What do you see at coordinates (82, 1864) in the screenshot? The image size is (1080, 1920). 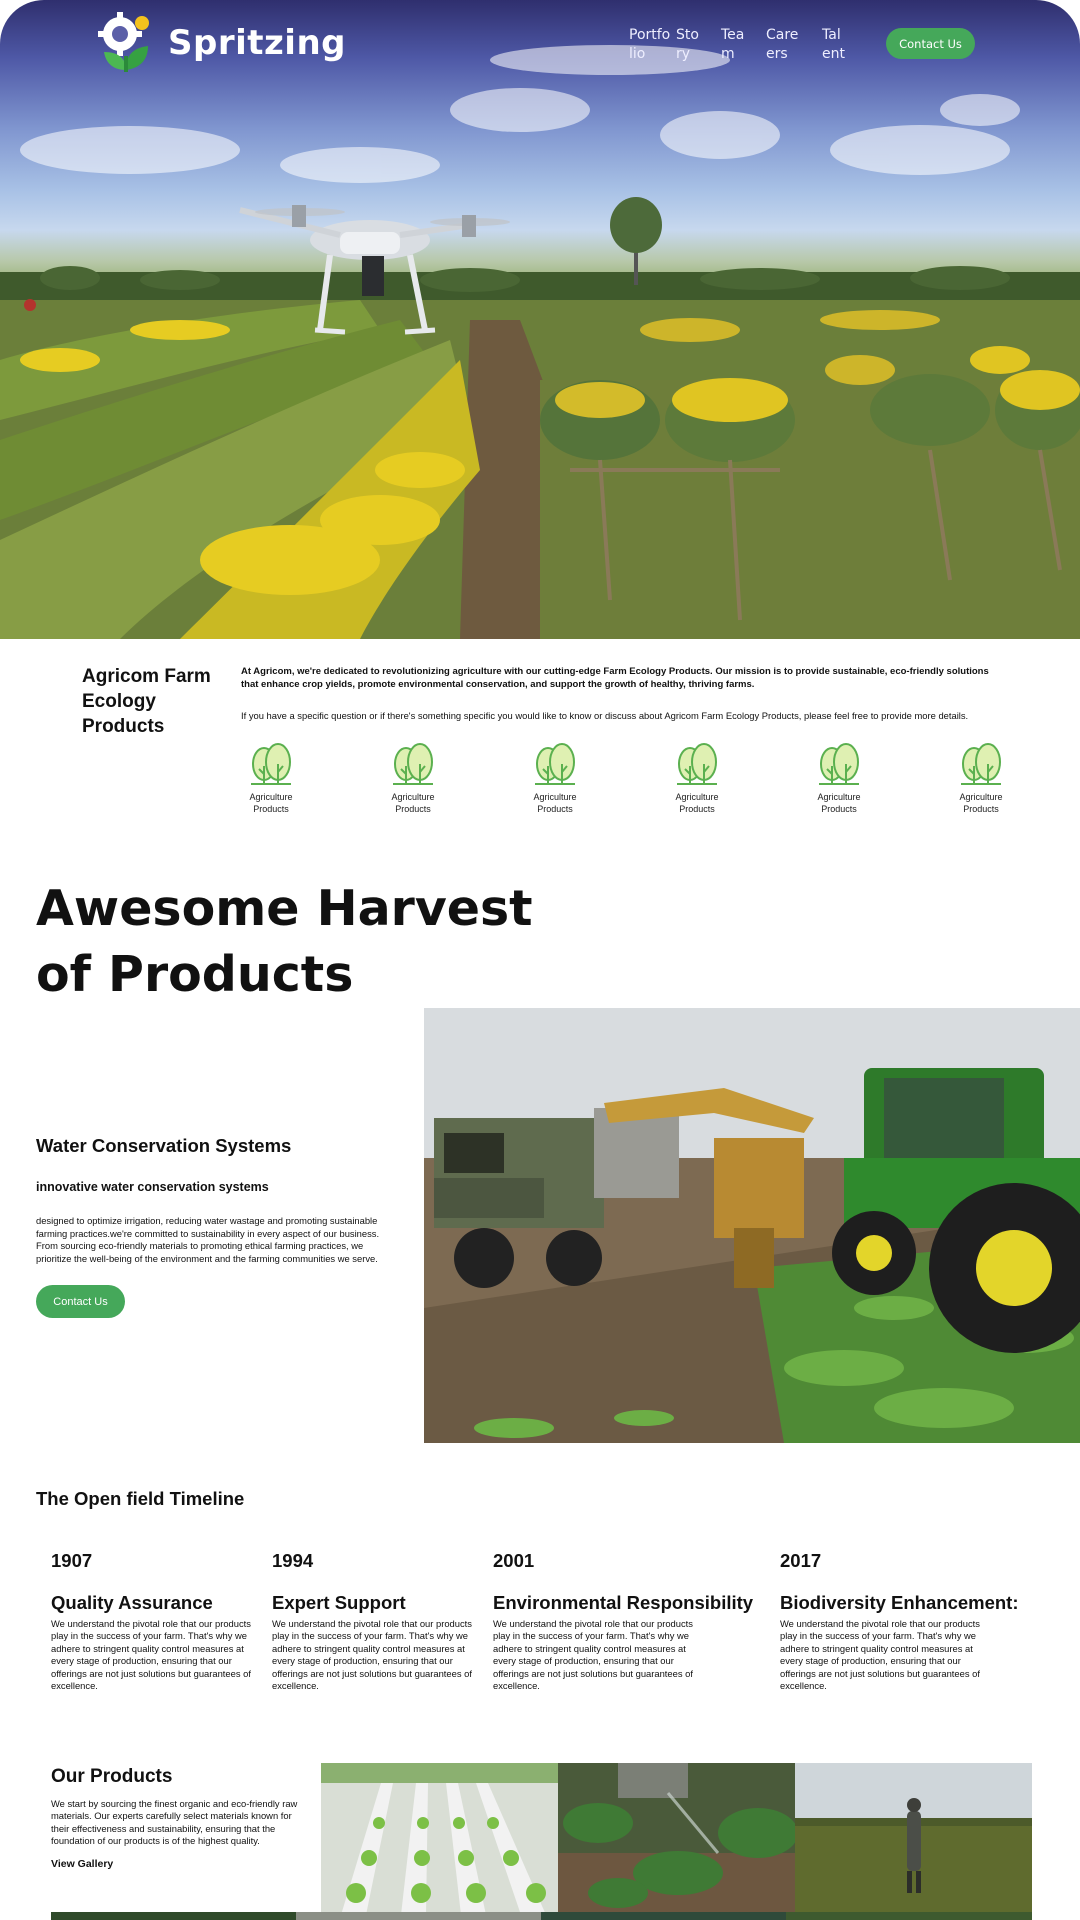 I see `view-gallery-link: View Gallery` at bounding box center [82, 1864].